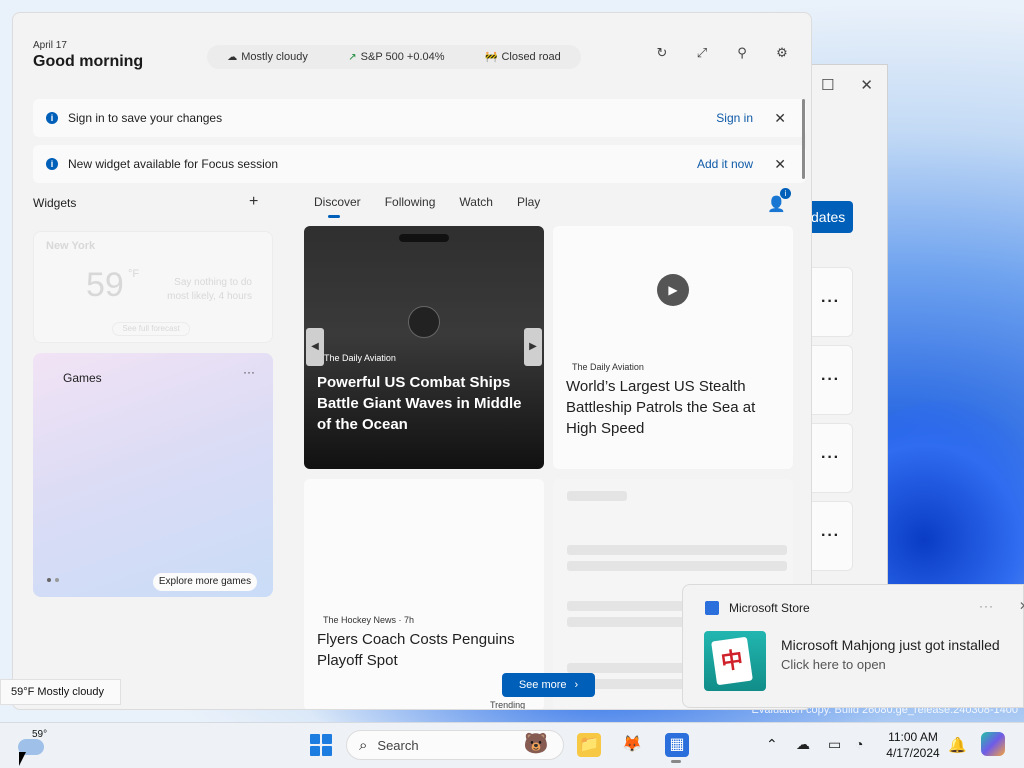  Describe the element at coordinates (424, 238) in the screenshot. I see `slide-indicator` at that location.